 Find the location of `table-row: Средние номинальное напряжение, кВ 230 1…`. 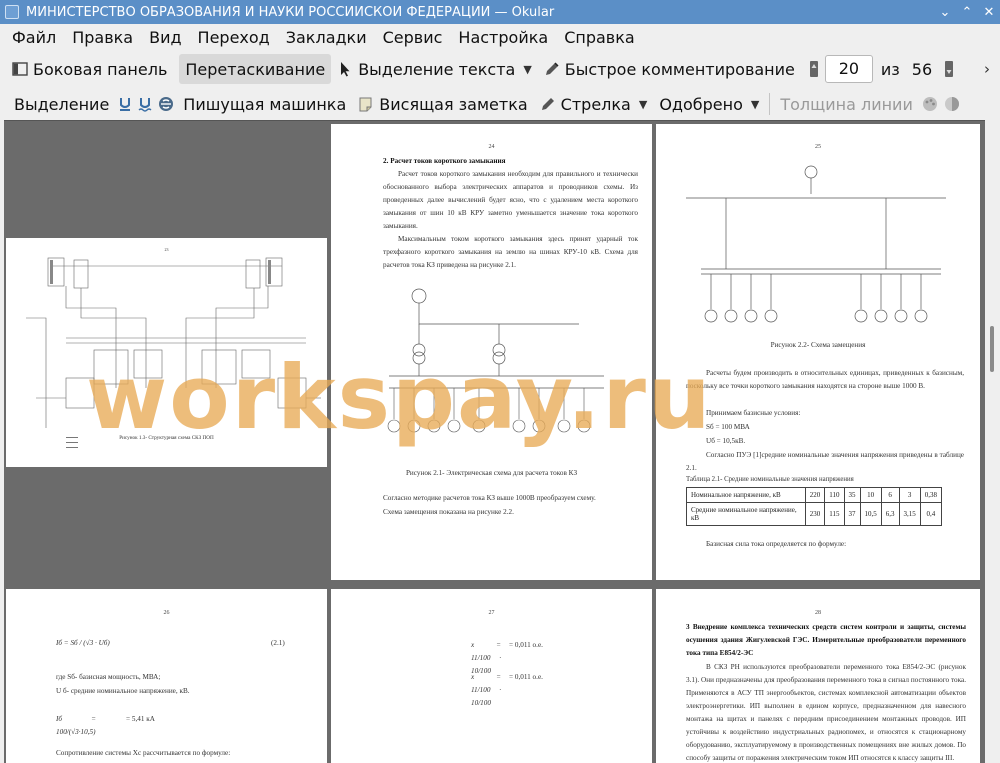

table-row: Средние номинальное напряжение, кВ 230 1… is located at coordinates (814, 514).